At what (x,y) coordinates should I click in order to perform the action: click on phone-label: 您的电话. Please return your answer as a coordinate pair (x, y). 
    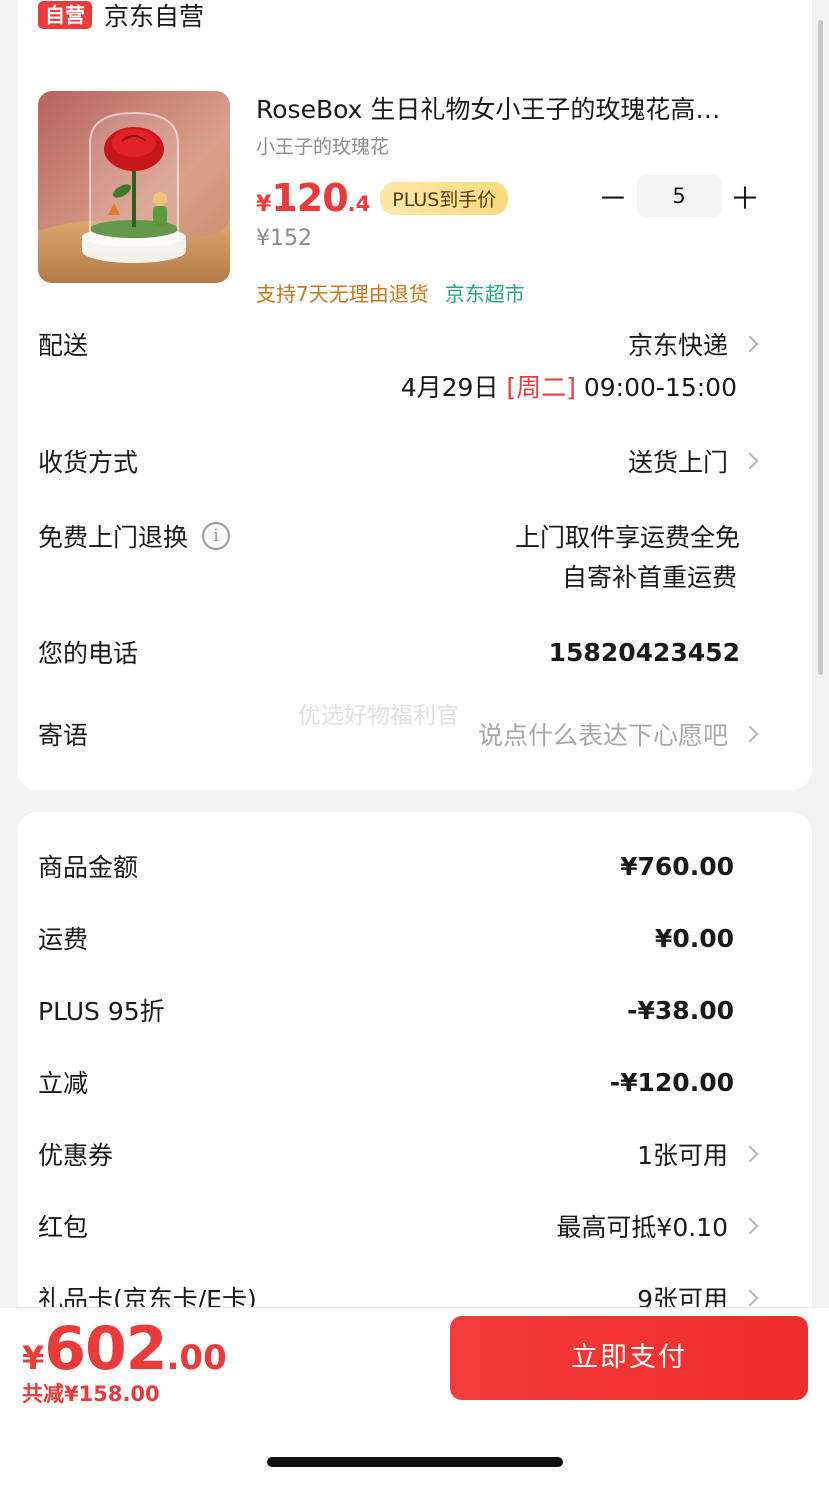
    Looking at the image, I should click on (88, 653).